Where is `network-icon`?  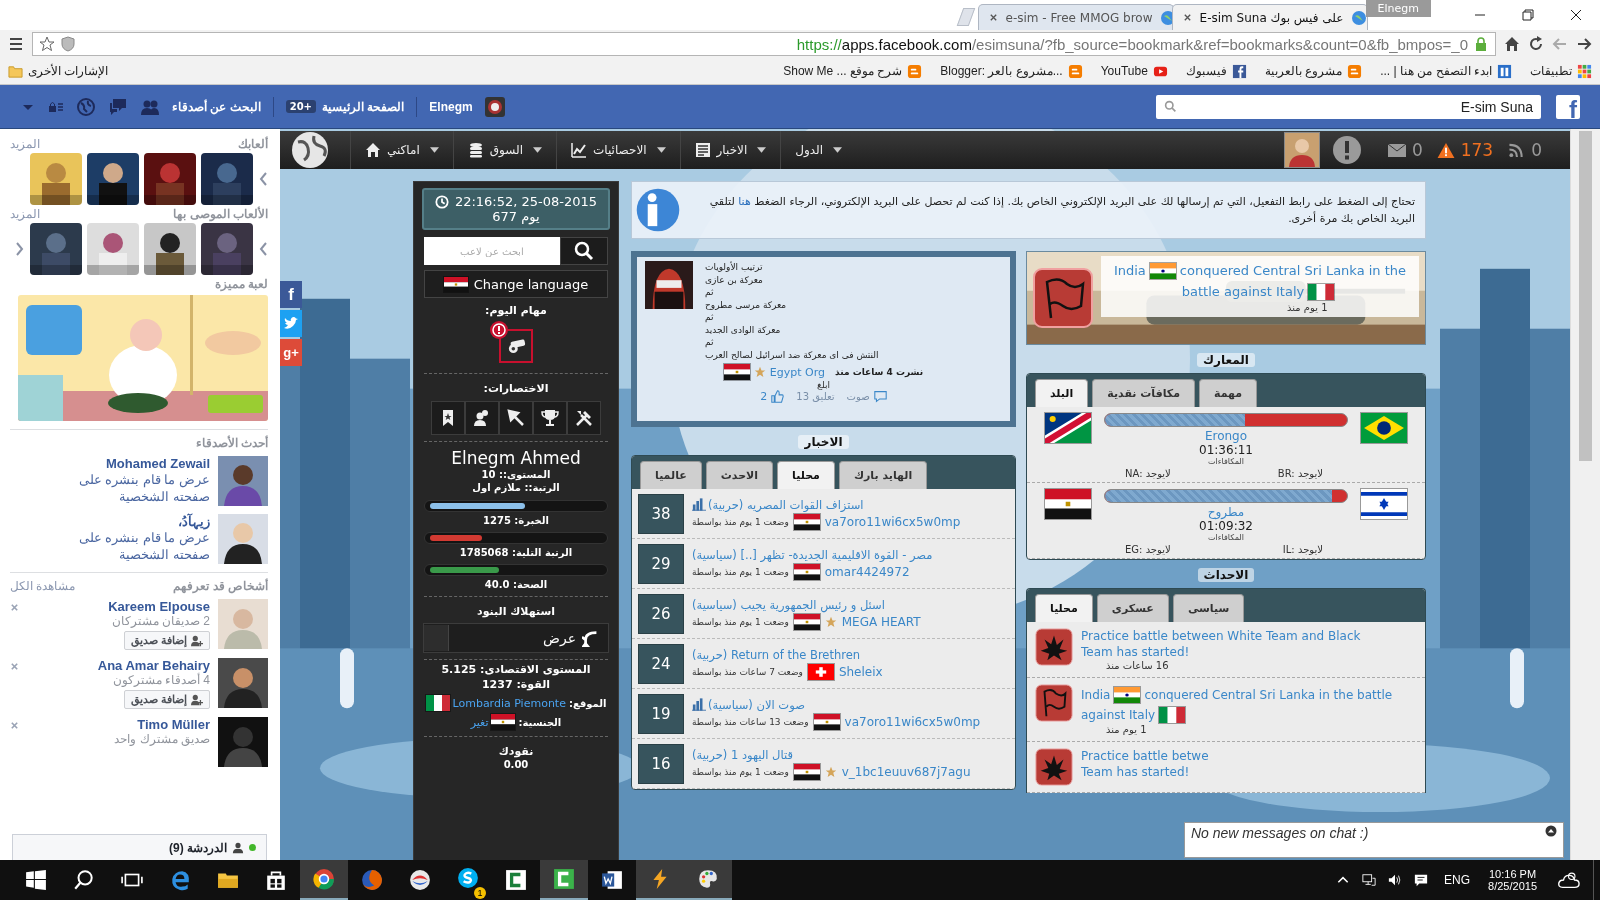
network-icon is located at coordinates (1369, 880).